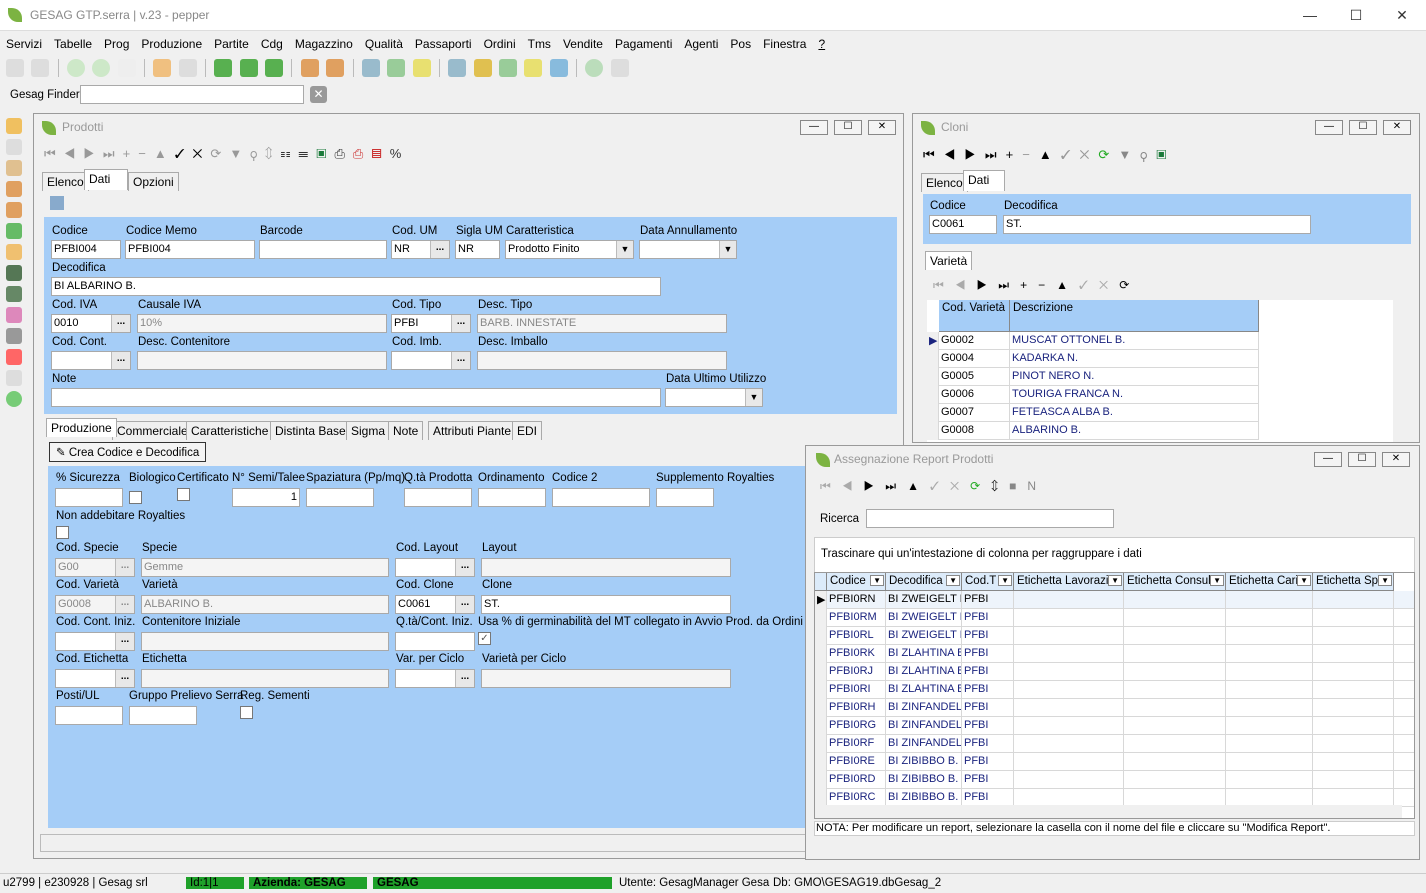 This screenshot has height=893, width=1426. Describe the element at coordinates (984, 180) in the screenshot. I see `cloni-tab-dati: Dati` at that location.